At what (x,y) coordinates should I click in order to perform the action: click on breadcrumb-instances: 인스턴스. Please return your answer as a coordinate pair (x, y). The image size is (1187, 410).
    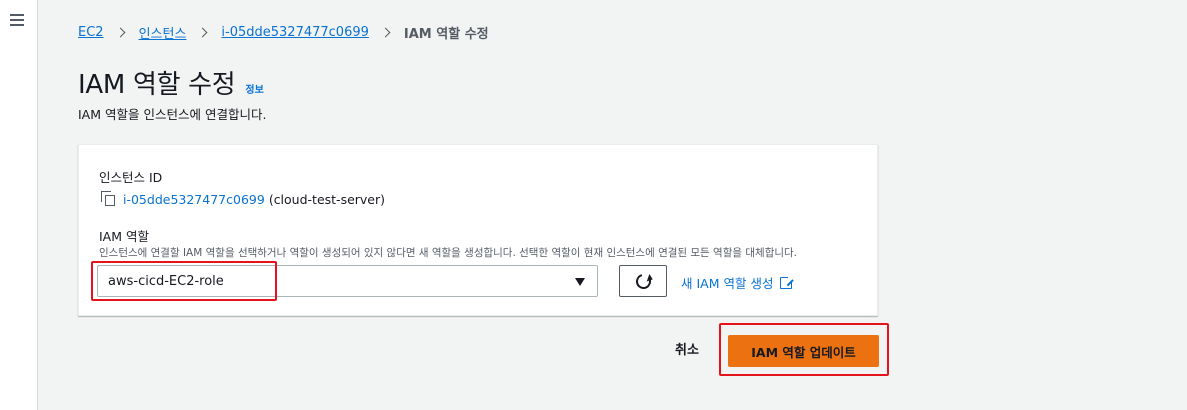
    Looking at the image, I should click on (163, 32).